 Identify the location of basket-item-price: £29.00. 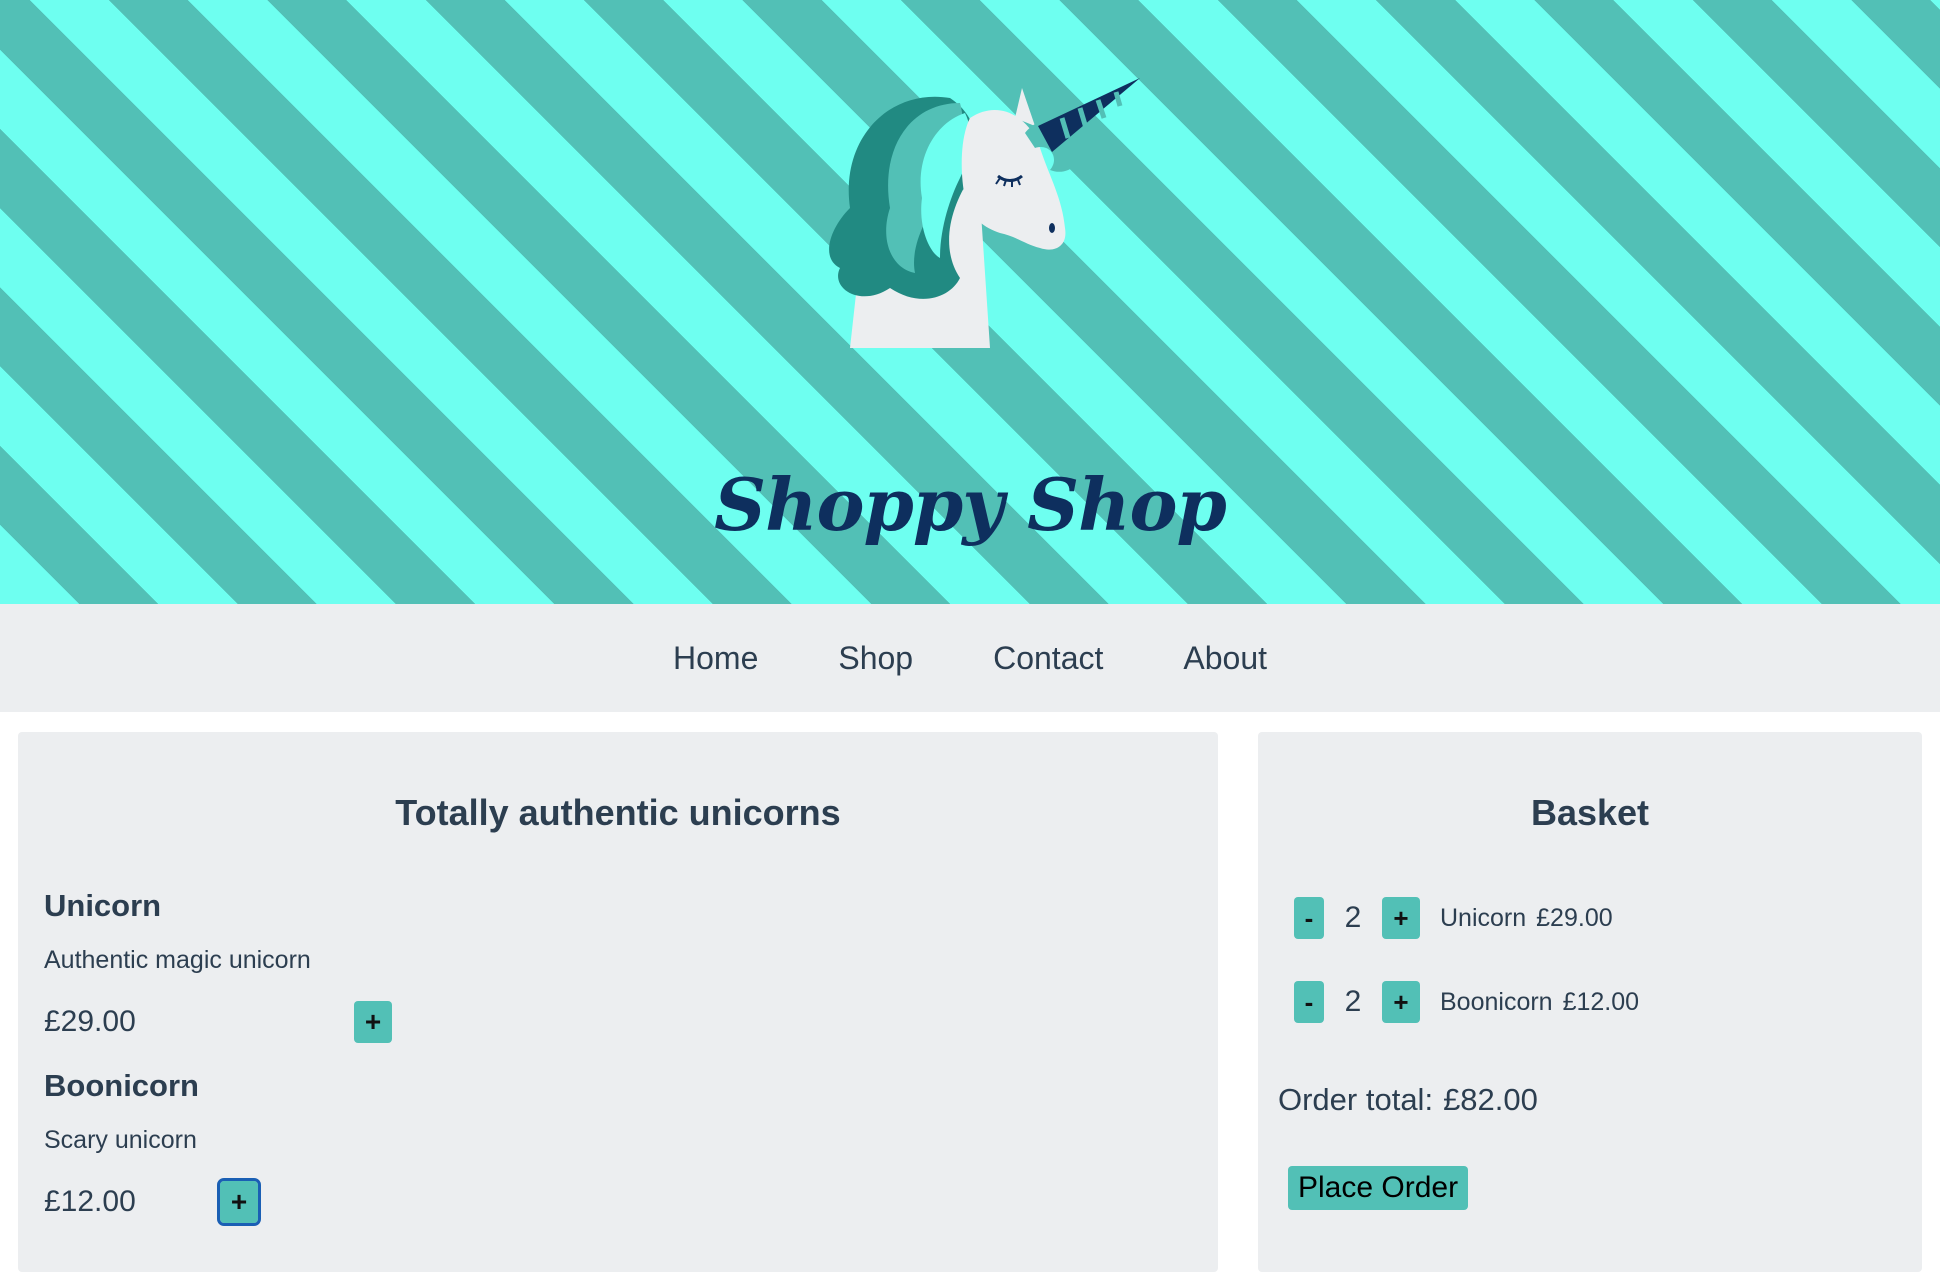
(1574, 917).